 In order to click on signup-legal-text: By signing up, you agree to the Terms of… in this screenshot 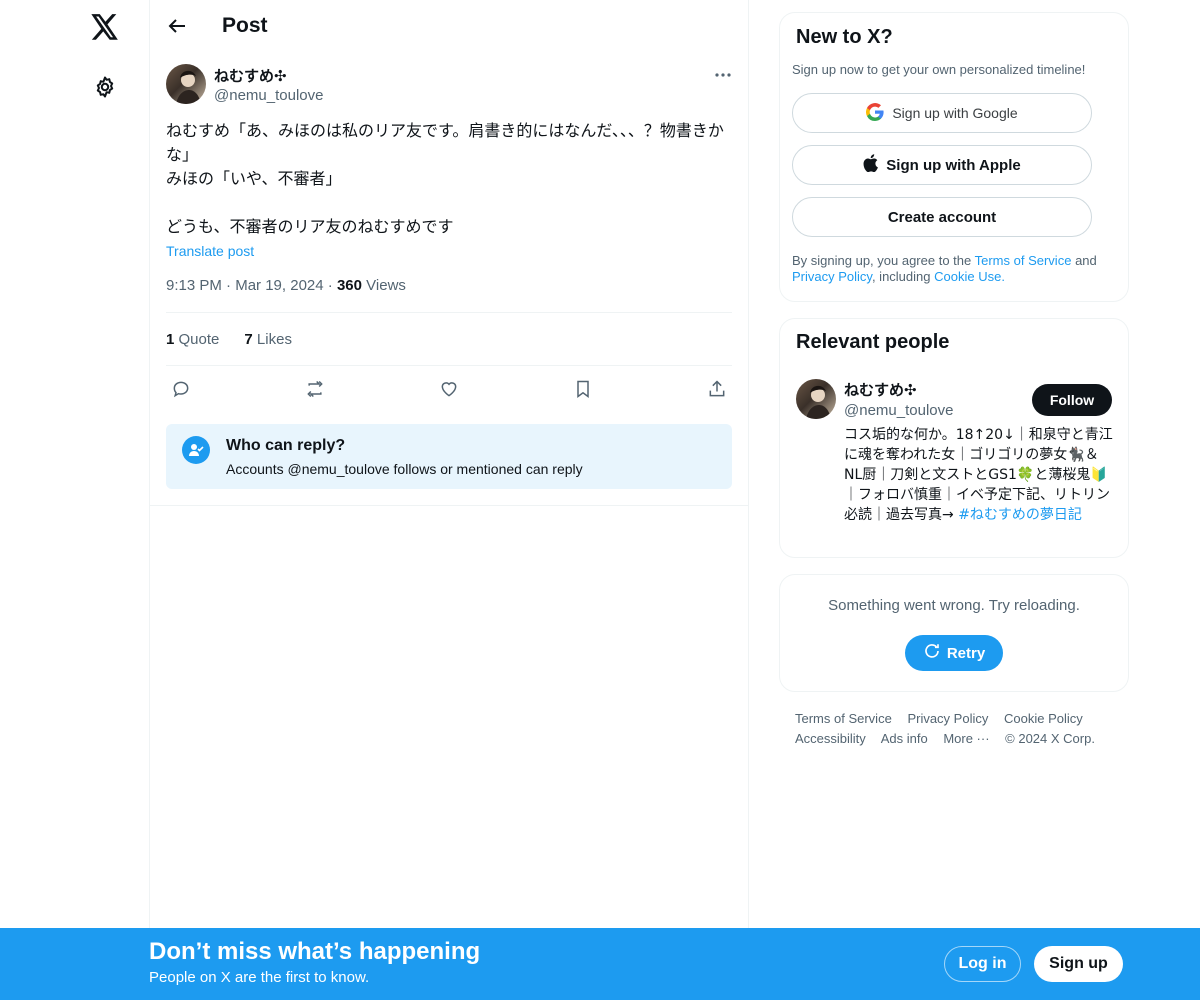, I will do `click(957, 269)`.